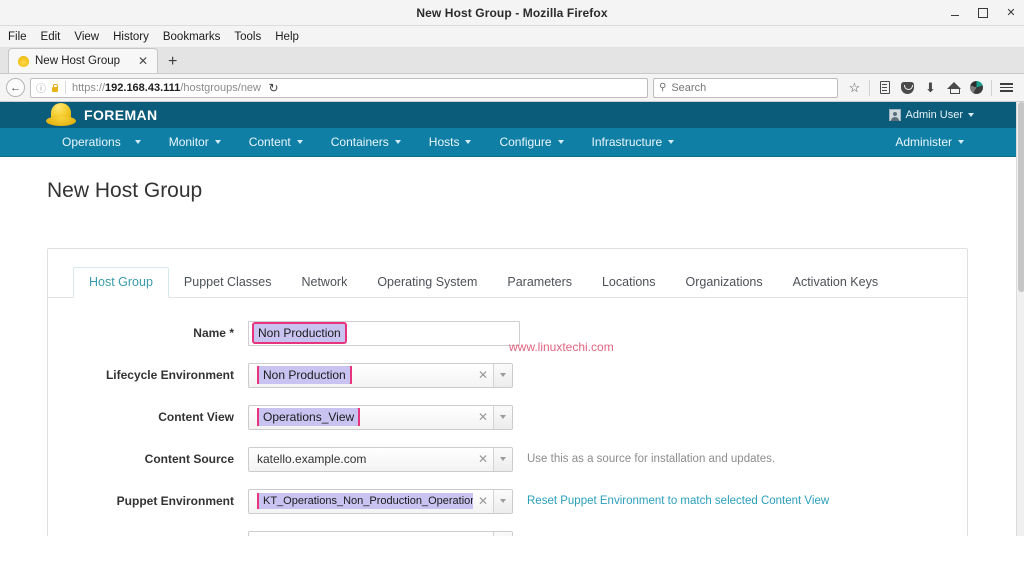 Image resolution: width=1024 pixels, height=564 pixels. I want to click on home-icon, so click(953, 88).